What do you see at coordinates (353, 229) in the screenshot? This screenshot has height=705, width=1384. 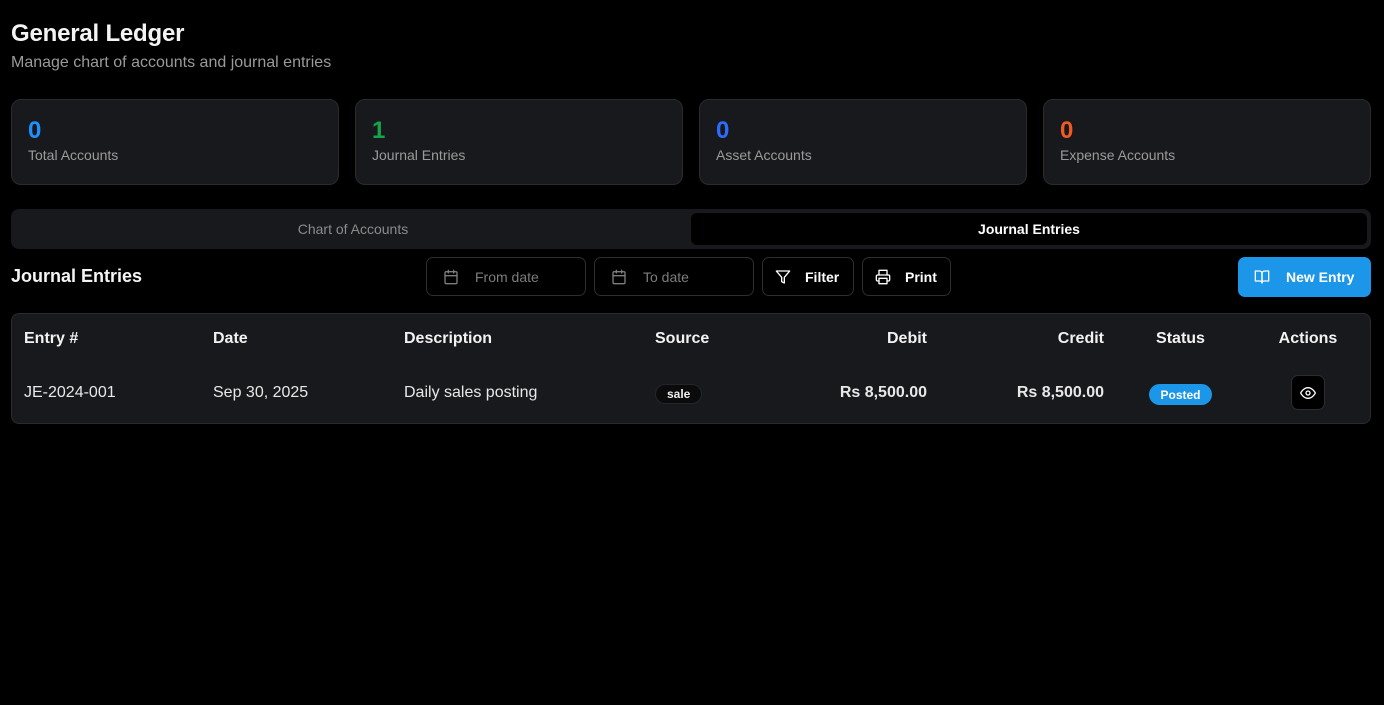 I see `tab-chart-of-accounts: Chart of Accounts` at bounding box center [353, 229].